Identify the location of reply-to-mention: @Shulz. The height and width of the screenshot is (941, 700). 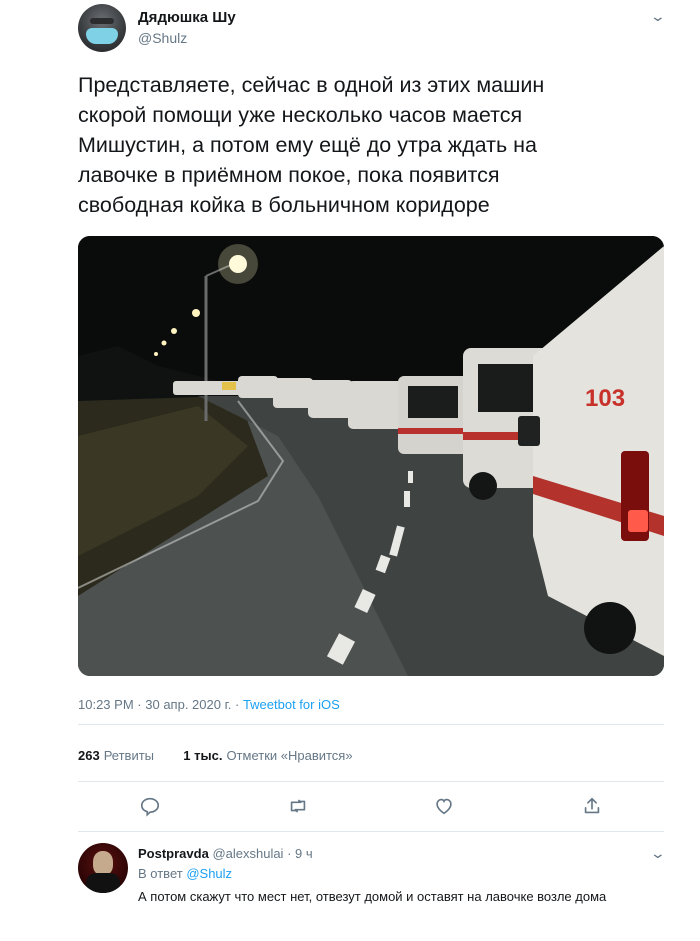
(209, 873).